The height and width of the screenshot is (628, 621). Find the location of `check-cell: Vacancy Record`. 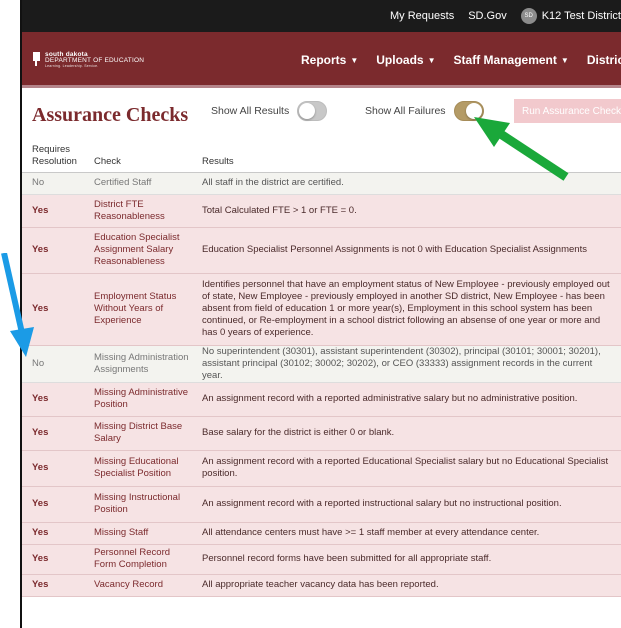

check-cell: Vacancy Record is located at coordinates (142, 585).